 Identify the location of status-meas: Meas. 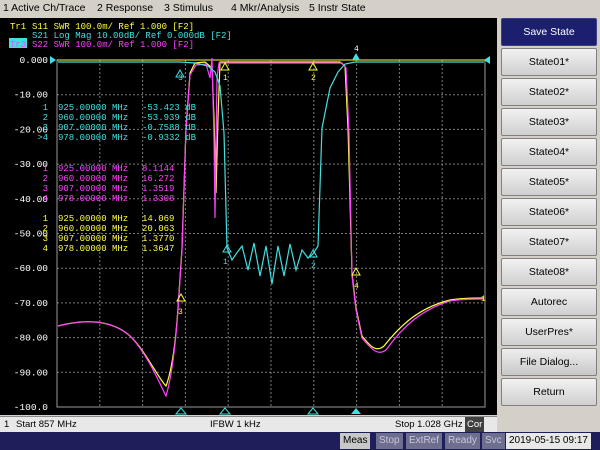
(355, 441).